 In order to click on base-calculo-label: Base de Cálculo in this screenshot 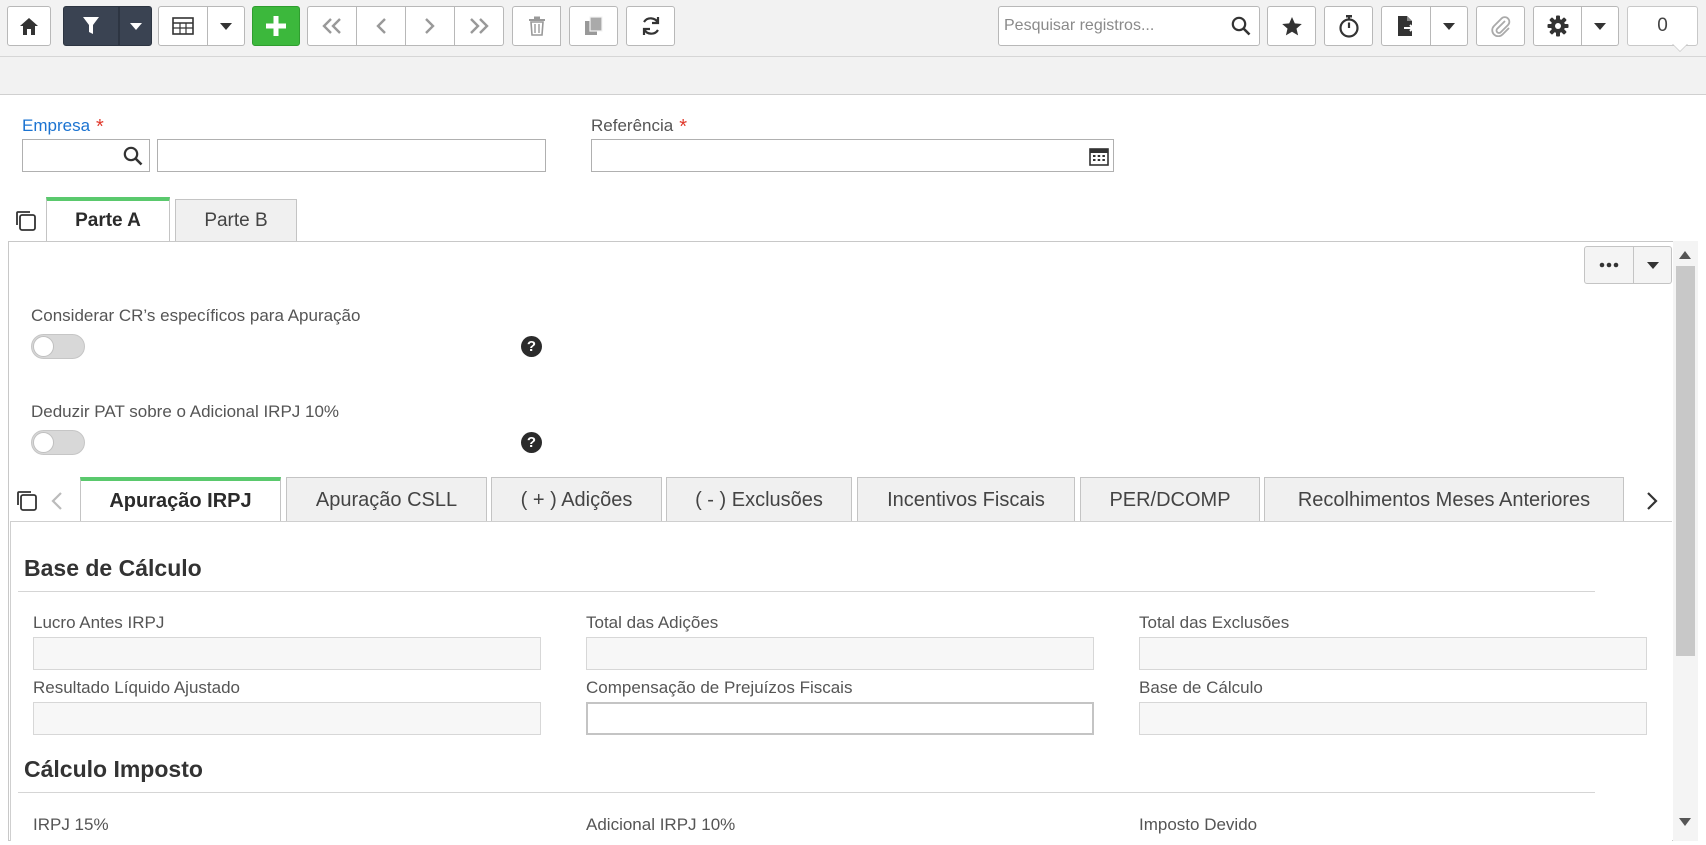, I will do `click(1201, 687)`.